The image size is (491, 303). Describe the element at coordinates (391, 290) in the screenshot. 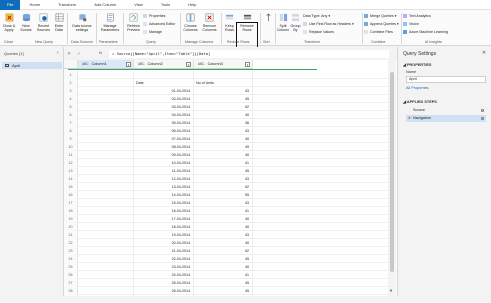

I see `scroll-down-icon: ▼` at that location.